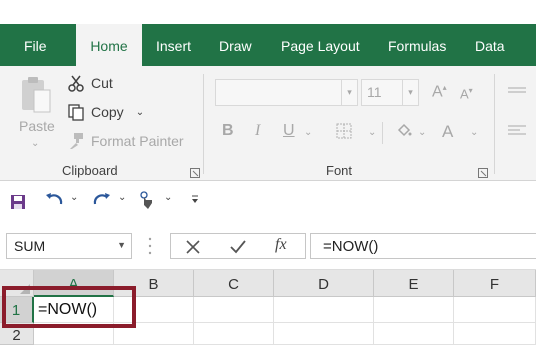 This screenshot has height=345, width=536. I want to click on column-header-f: F, so click(495, 283).